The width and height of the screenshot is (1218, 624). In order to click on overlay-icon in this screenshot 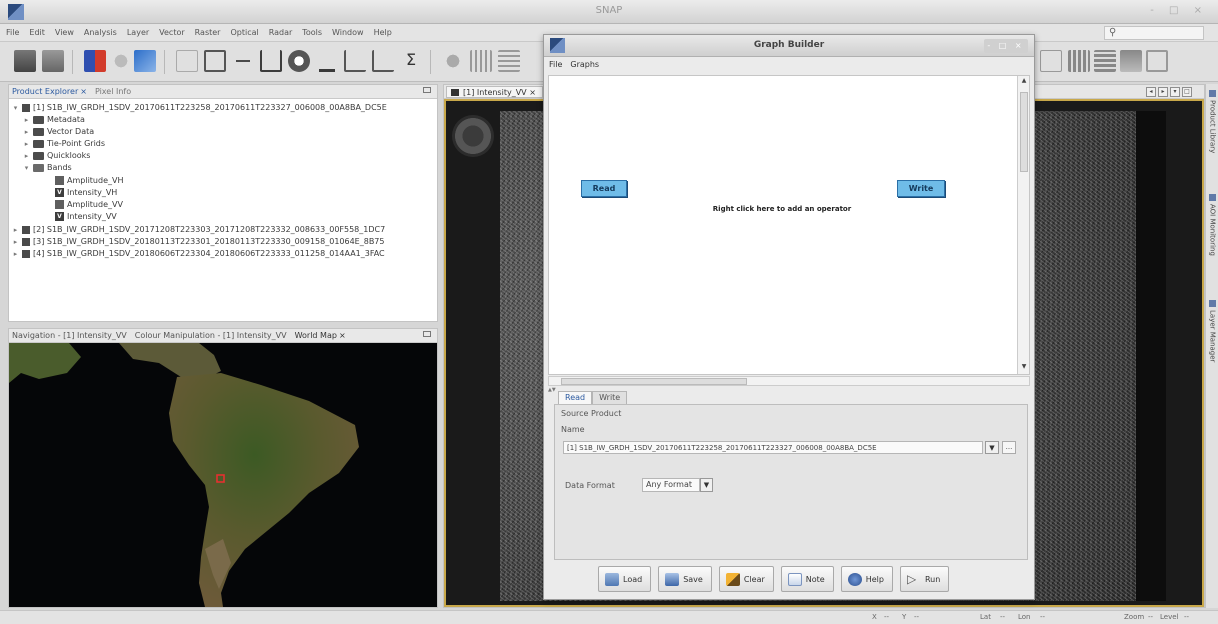, I will do `click(509, 61)`.